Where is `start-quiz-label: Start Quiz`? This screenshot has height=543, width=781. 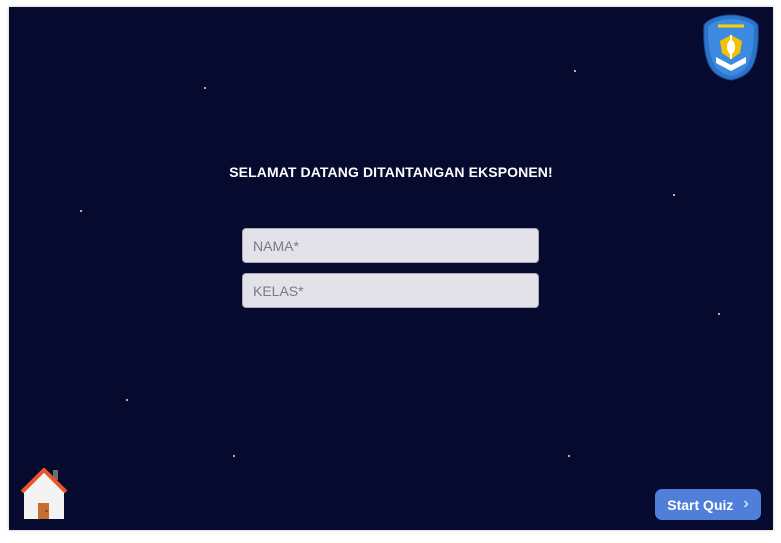 start-quiz-label: Start Quiz is located at coordinates (700, 504).